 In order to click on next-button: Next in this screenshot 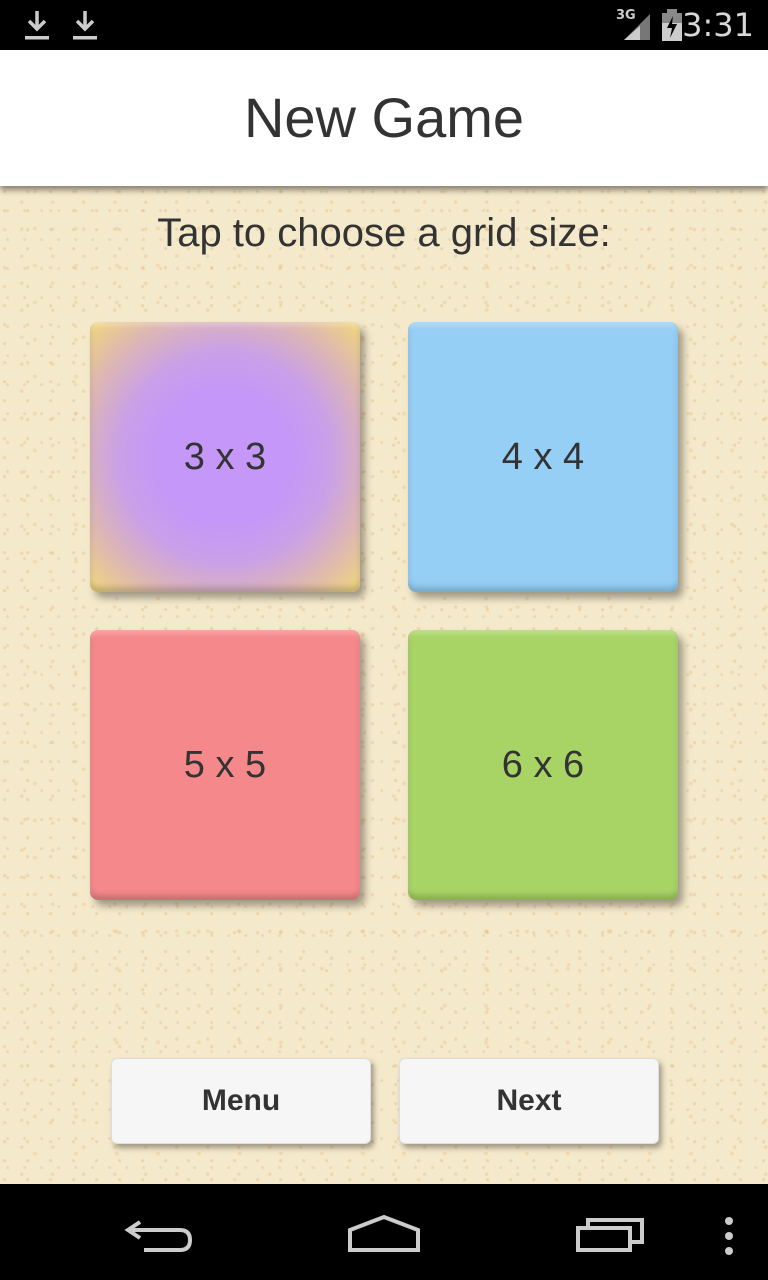, I will do `click(529, 1101)`.